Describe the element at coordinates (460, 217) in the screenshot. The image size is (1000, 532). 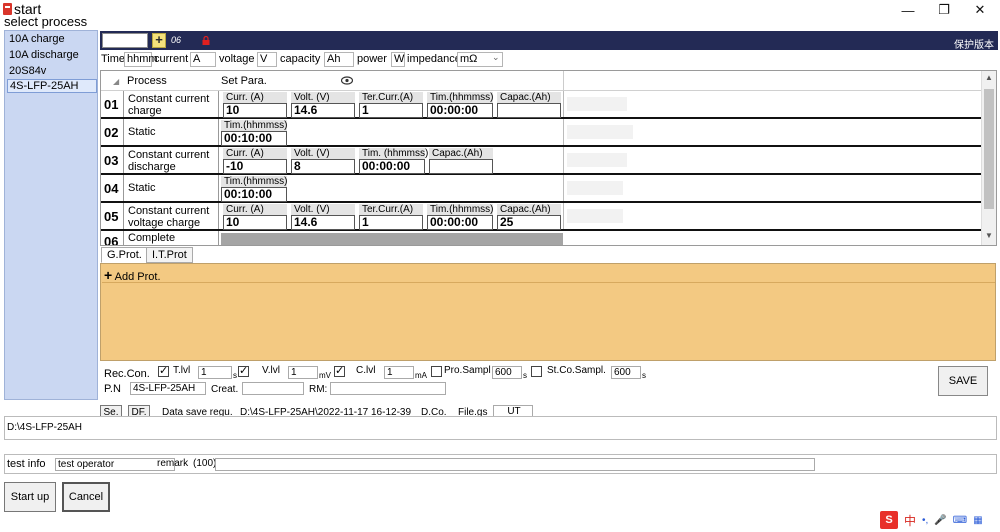
I see `param-time: Tim.(hhmmss) 00:00:00` at that location.